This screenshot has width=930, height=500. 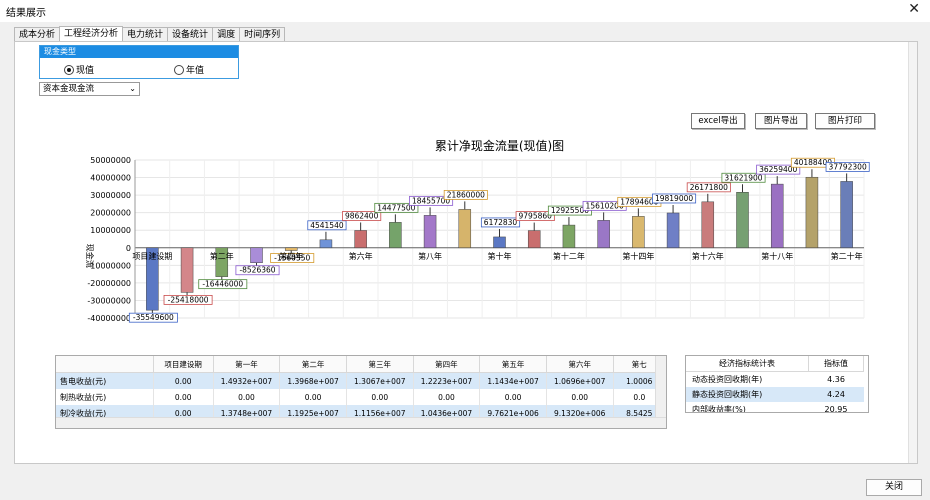 What do you see at coordinates (912, 252) in the screenshot?
I see `panel-scrollbar` at bounding box center [912, 252].